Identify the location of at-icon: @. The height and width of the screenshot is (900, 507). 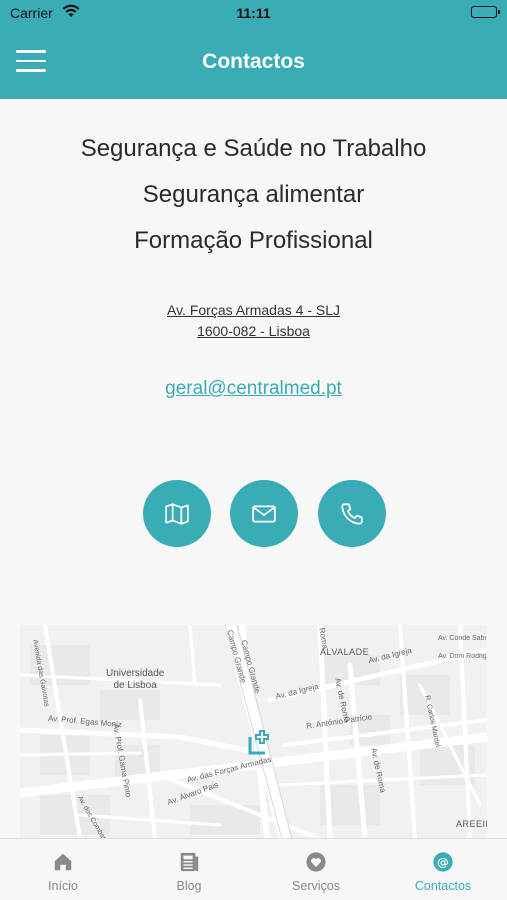
(443, 862).